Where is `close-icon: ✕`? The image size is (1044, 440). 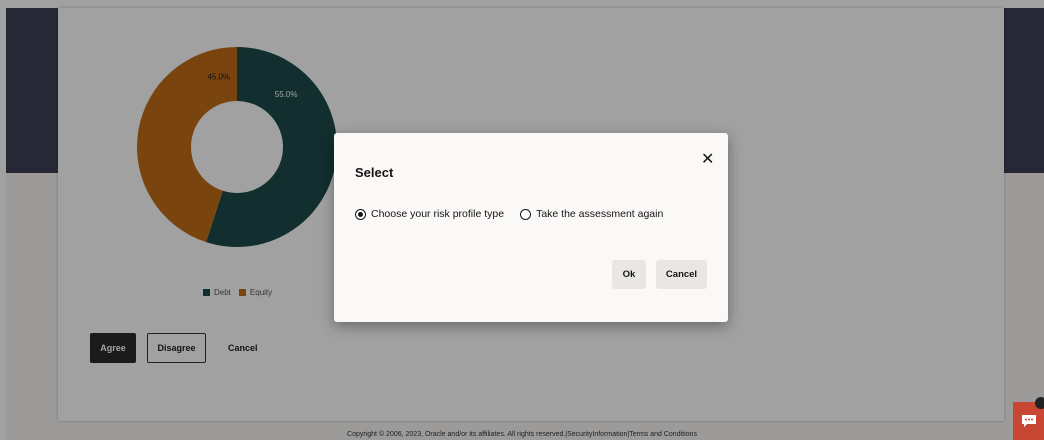
close-icon: ✕ is located at coordinates (707, 160).